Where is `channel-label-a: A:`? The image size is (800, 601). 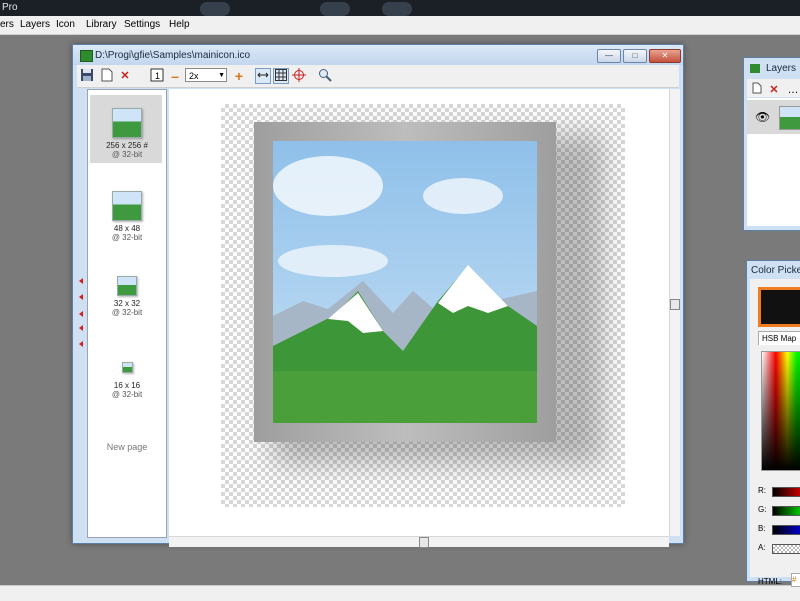 channel-label-a: A: is located at coordinates (762, 547).